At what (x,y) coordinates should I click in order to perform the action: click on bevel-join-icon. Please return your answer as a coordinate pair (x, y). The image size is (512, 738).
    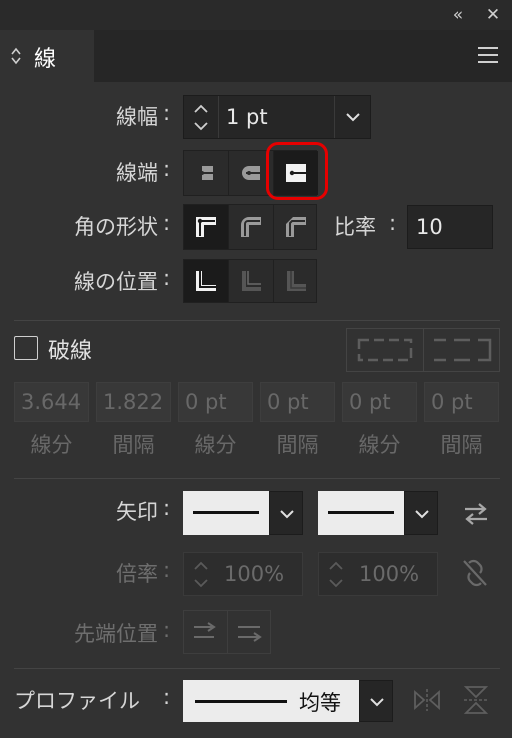
    Looking at the image, I should click on (296, 227).